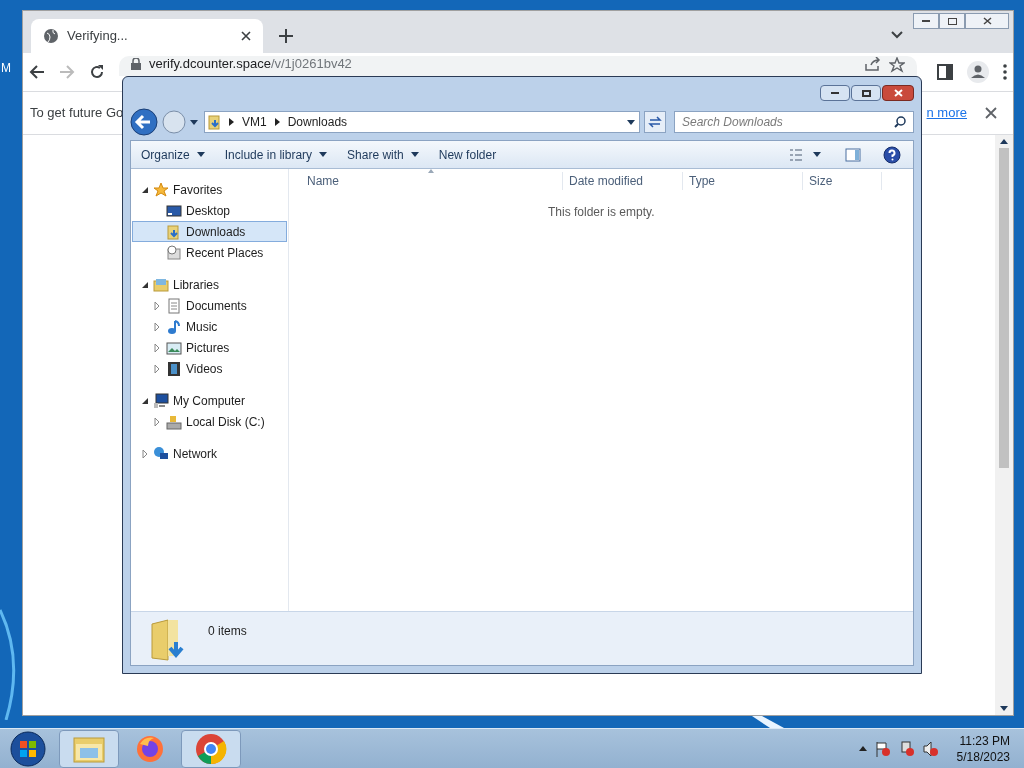 Image resolution: width=1024 pixels, height=768 pixels. I want to click on clock-icon, so click(174, 252).